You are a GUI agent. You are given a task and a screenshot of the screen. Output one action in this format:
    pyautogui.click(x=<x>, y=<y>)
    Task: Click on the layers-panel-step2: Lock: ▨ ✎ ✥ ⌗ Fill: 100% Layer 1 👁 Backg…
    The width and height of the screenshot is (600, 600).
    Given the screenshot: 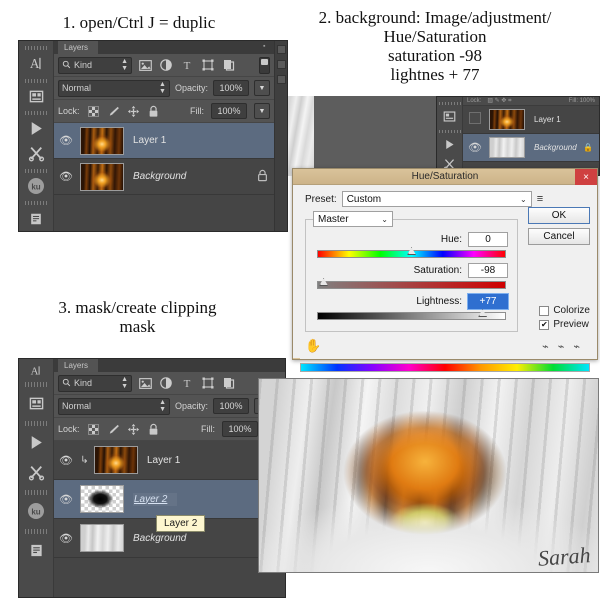 What is the action you would take?
    pyautogui.click(x=518, y=136)
    